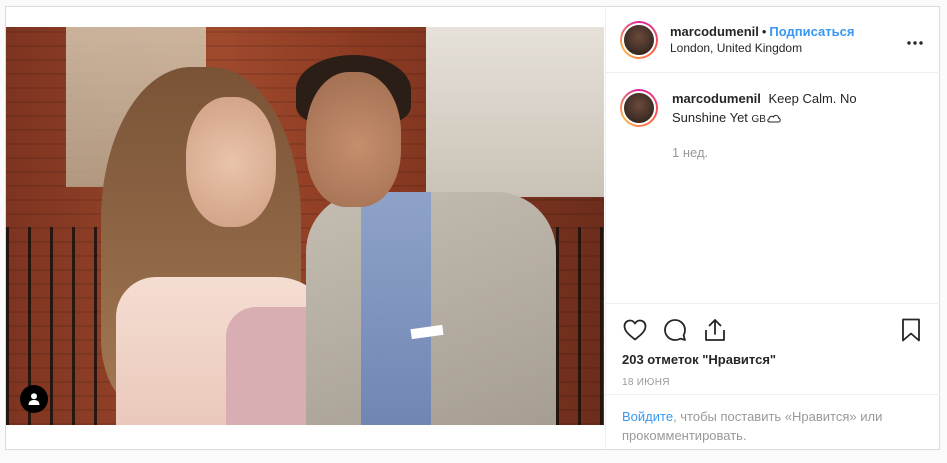 This screenshot has height=463, width=947. Describe the element at coordinates (353, 139) in the screenshot. I see `photo-man-head` at that location.